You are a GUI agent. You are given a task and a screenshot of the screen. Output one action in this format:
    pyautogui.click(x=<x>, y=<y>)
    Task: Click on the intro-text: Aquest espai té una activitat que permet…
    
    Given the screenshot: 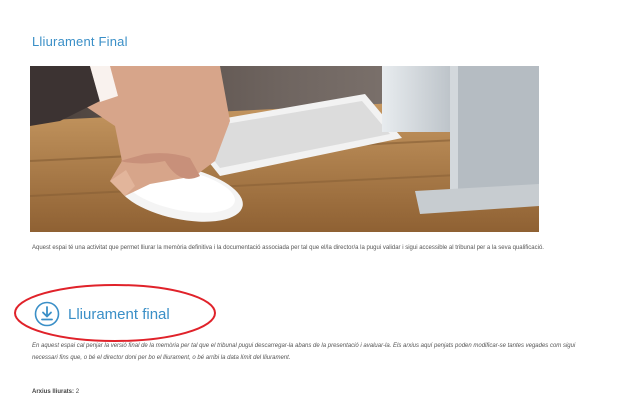 What is the action you would take?
    pyautogui.click(x=288, y=248)
    